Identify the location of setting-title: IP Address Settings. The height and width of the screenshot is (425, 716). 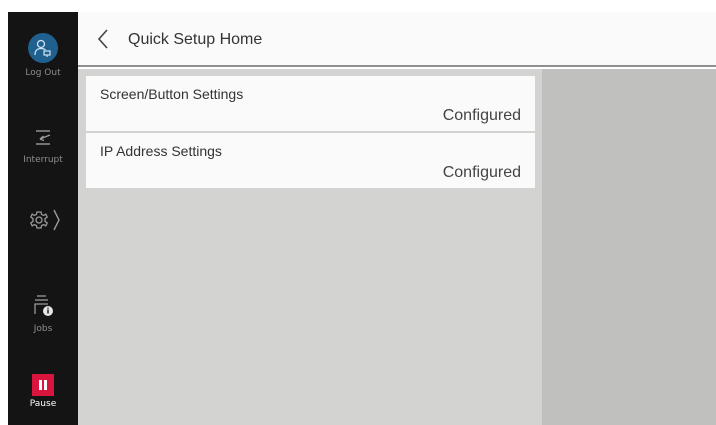
(161, 151).